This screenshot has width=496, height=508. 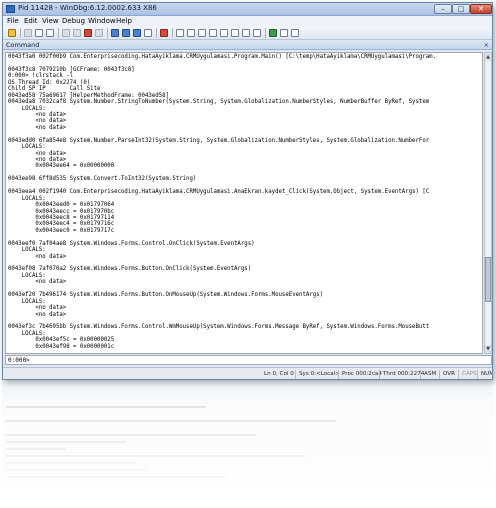 I want to click on menu-view: View, so click(x=50, y=21).